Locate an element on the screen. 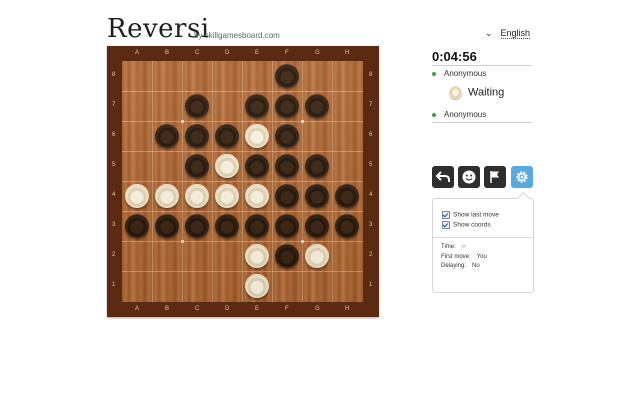  board-cell-g2 is located at coordinates (317, 256).